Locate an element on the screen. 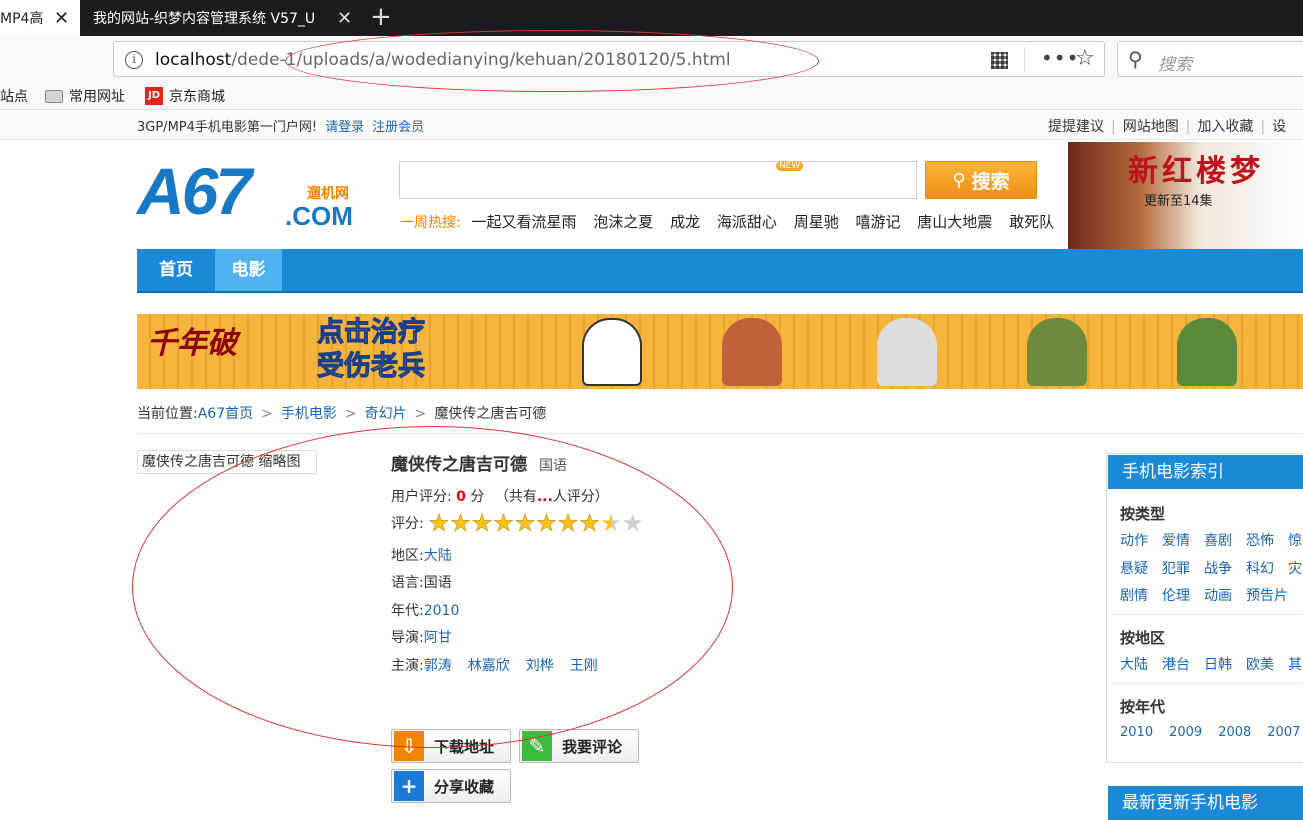 The image size is (1303, 820). year-row: 年代:2010 is located at coordinates (425, 610).